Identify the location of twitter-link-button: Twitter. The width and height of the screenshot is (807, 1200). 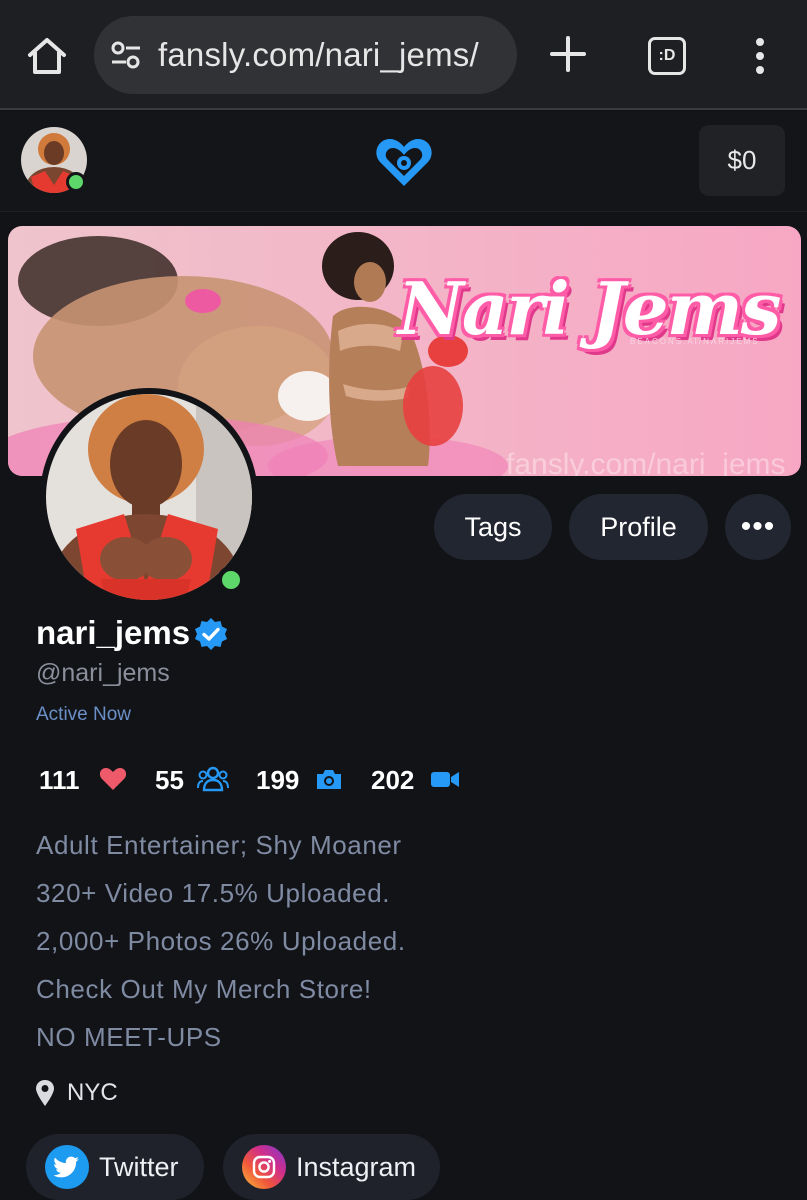
(115, 1167).